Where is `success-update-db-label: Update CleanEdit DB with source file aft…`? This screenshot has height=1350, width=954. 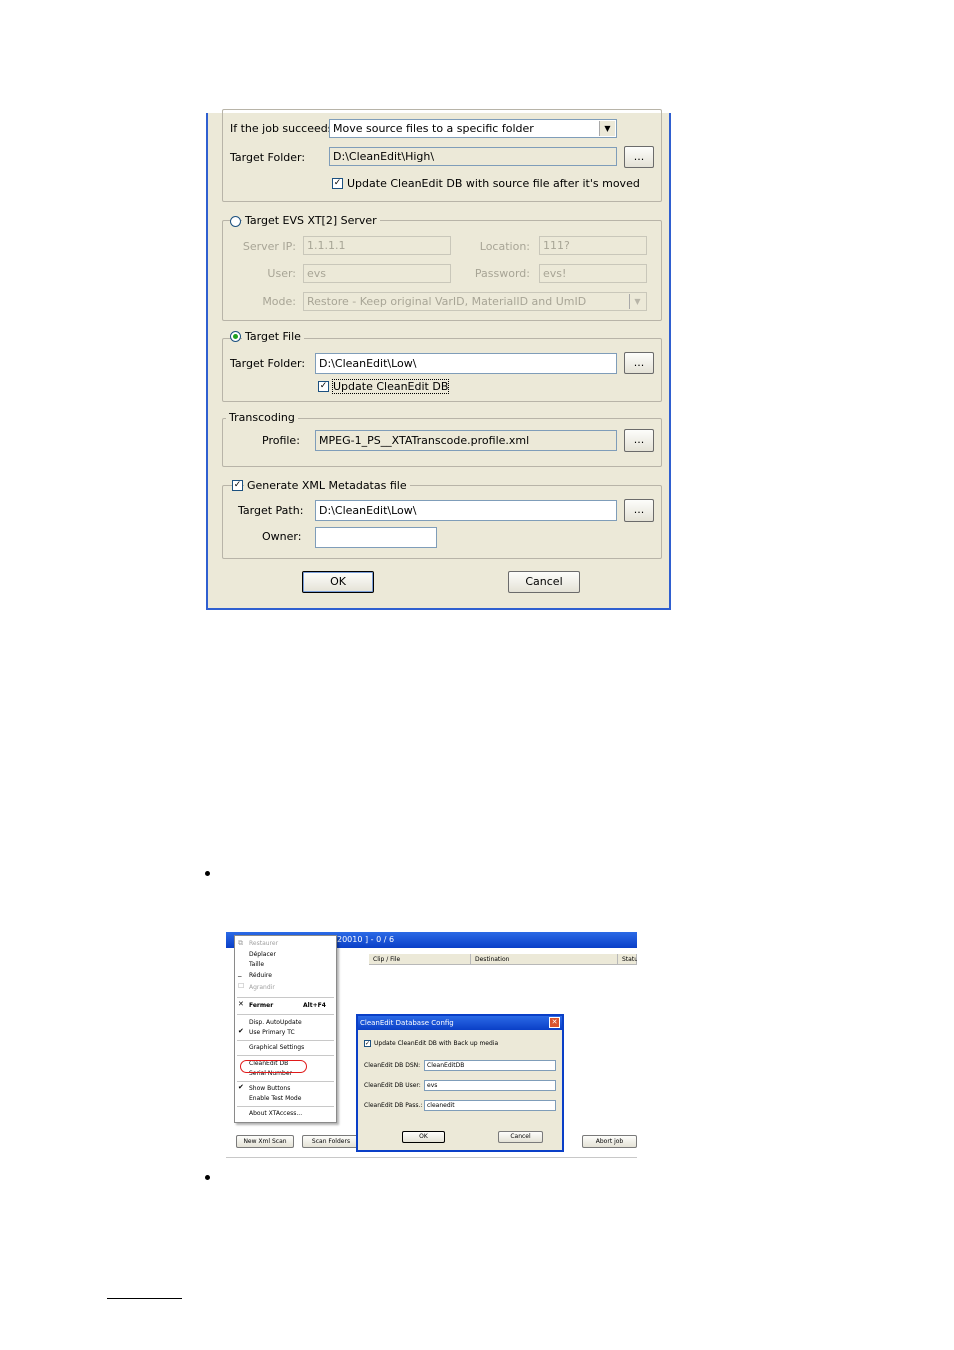 success-update-db-label: Update CleanEdit DB with source file aft… is located at coordinates (493, 183).